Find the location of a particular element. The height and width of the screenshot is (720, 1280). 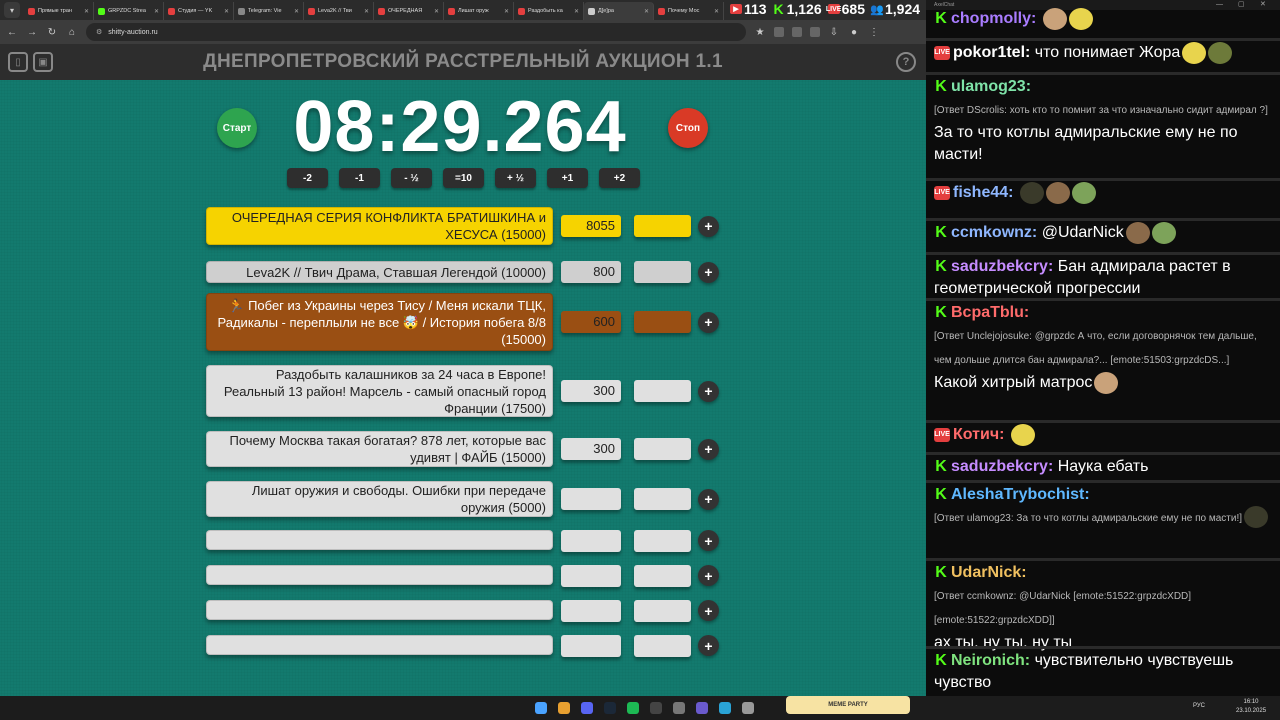

chat-username: UdarNick is located at coordinates (986, 572).